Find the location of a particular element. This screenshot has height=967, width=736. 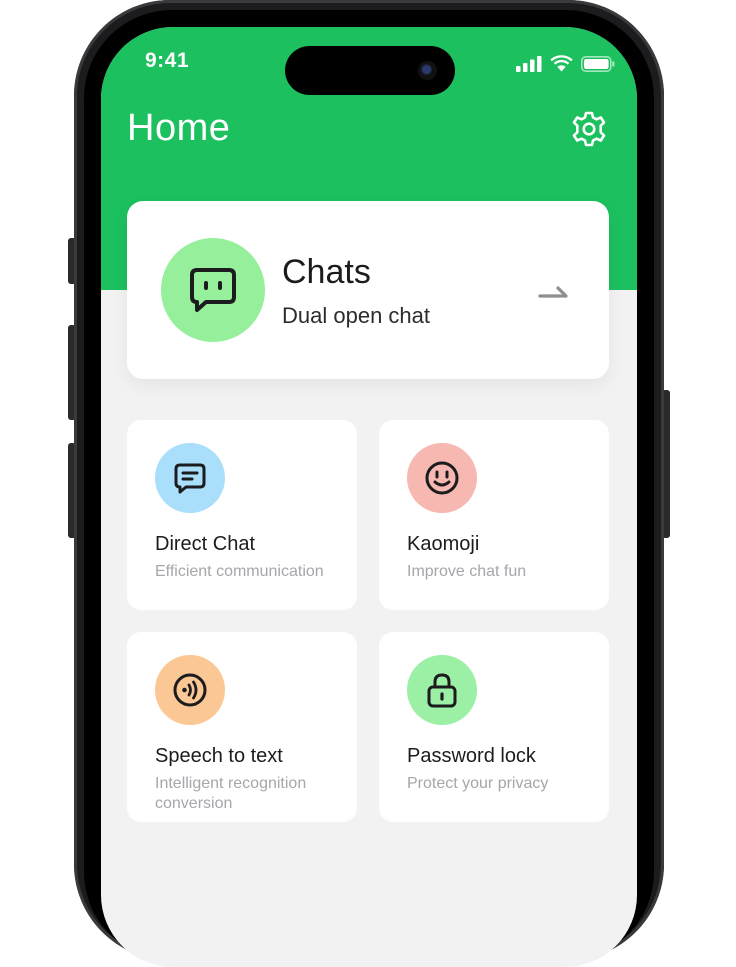

settings-button is located at coordinates (589, 129).